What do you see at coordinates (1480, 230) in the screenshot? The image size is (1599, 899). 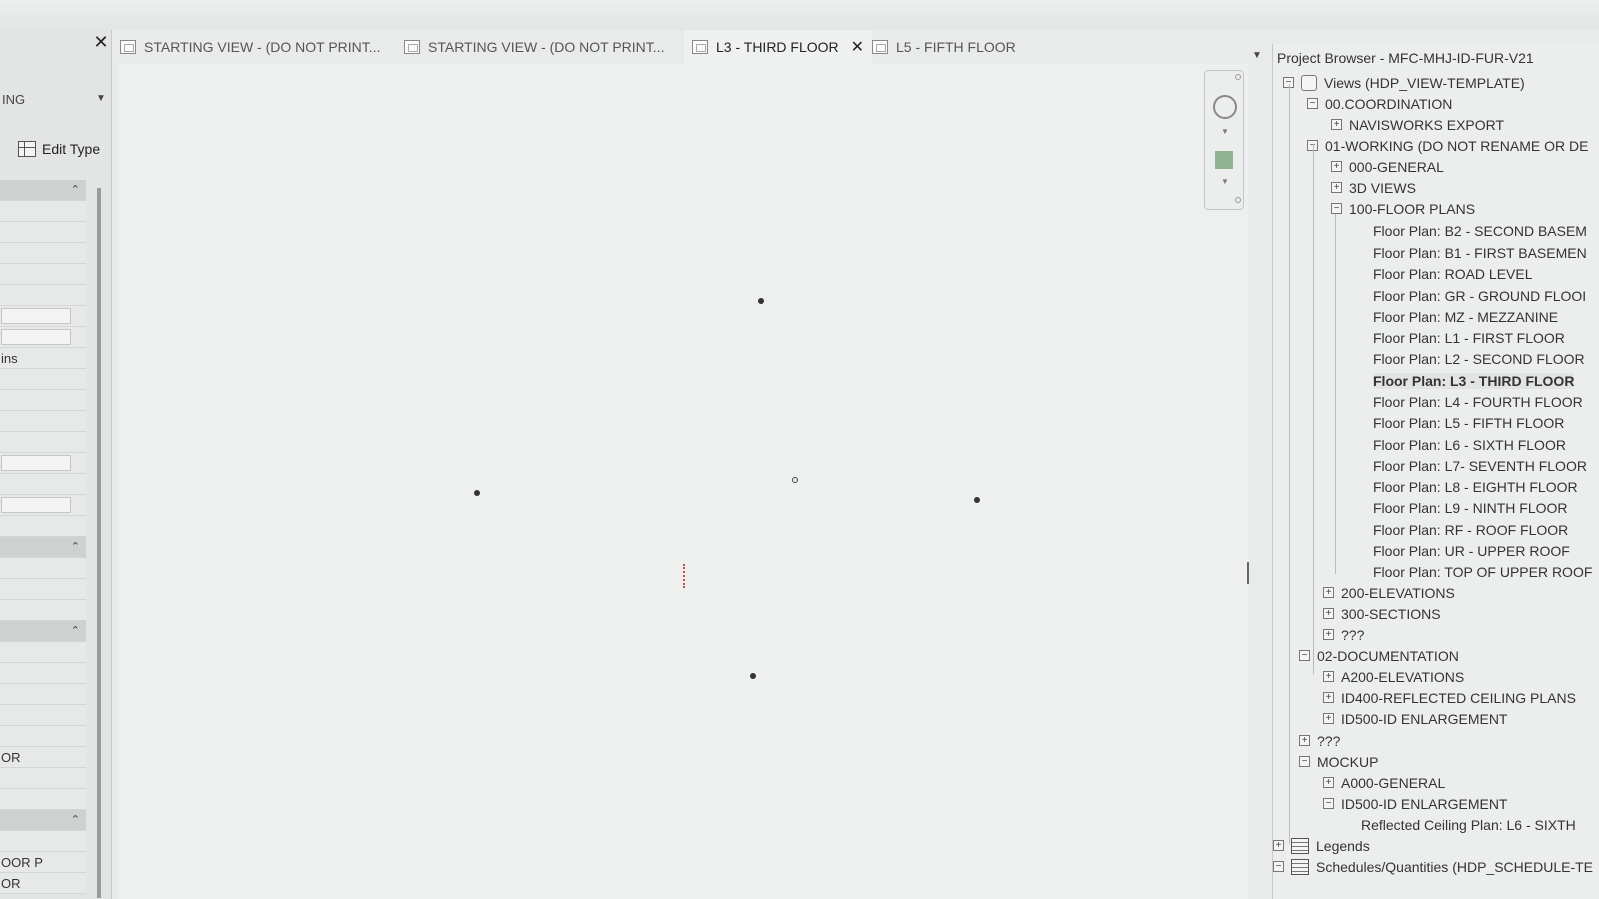 I see `tree-item: Floor Plan: B2 - SECOND BASEM` at bounding box center [1480, 230].